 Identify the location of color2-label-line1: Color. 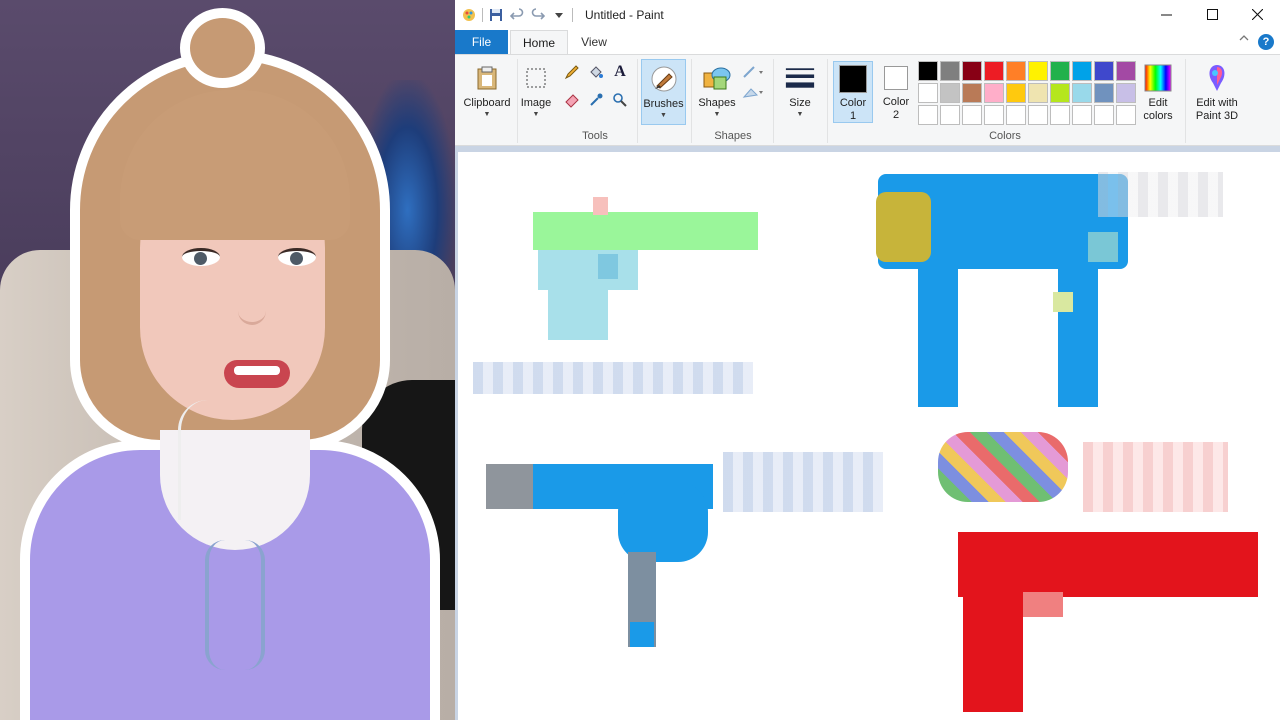
(896, 102).